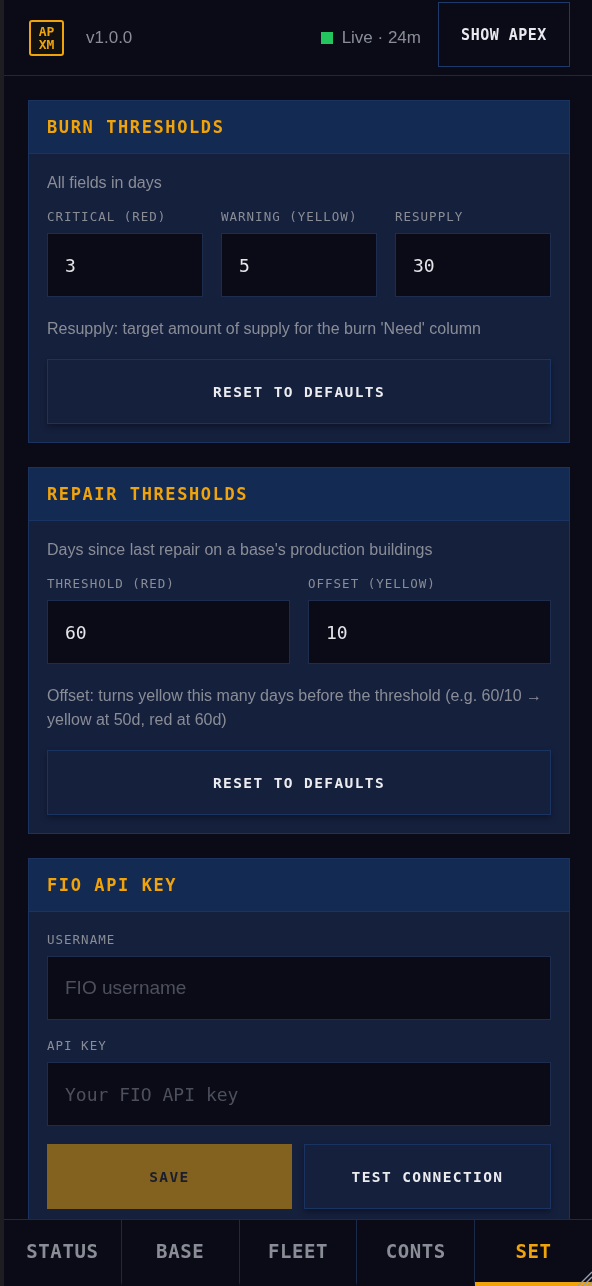 Image resolution: width=592 pixels, height=1286 pixels. Describe the element at coordinates (112, 885) in the screenshot. I see `card-title: FIO API KEY` at that location.